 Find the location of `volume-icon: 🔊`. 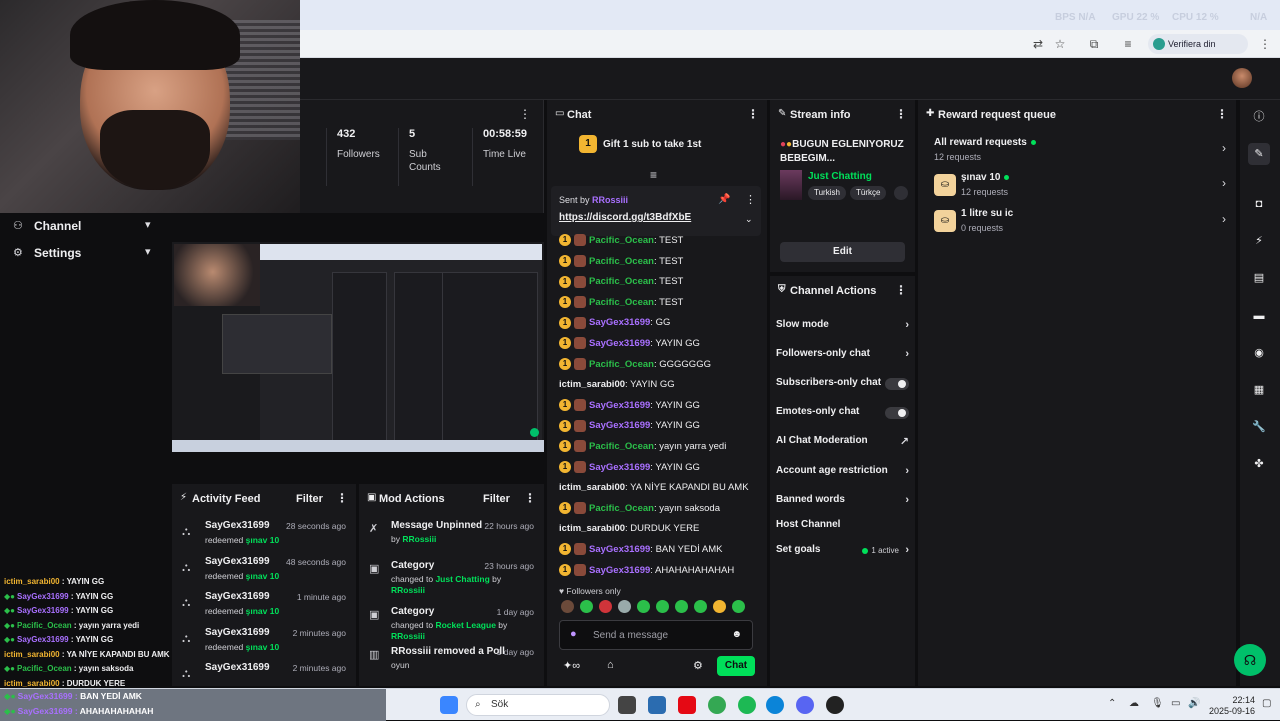

volume-icon: 🔊 is located at coordinates (1194, 703).